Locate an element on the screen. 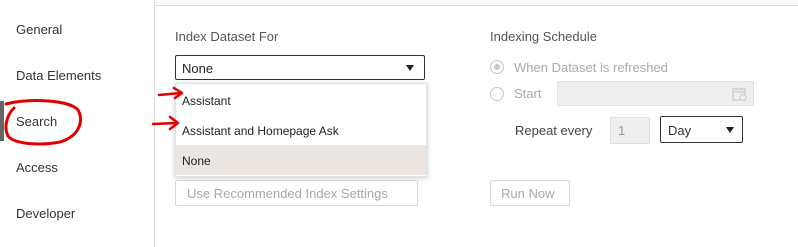  index-dataset-selected-value: None is located at coordinates (198, 68).